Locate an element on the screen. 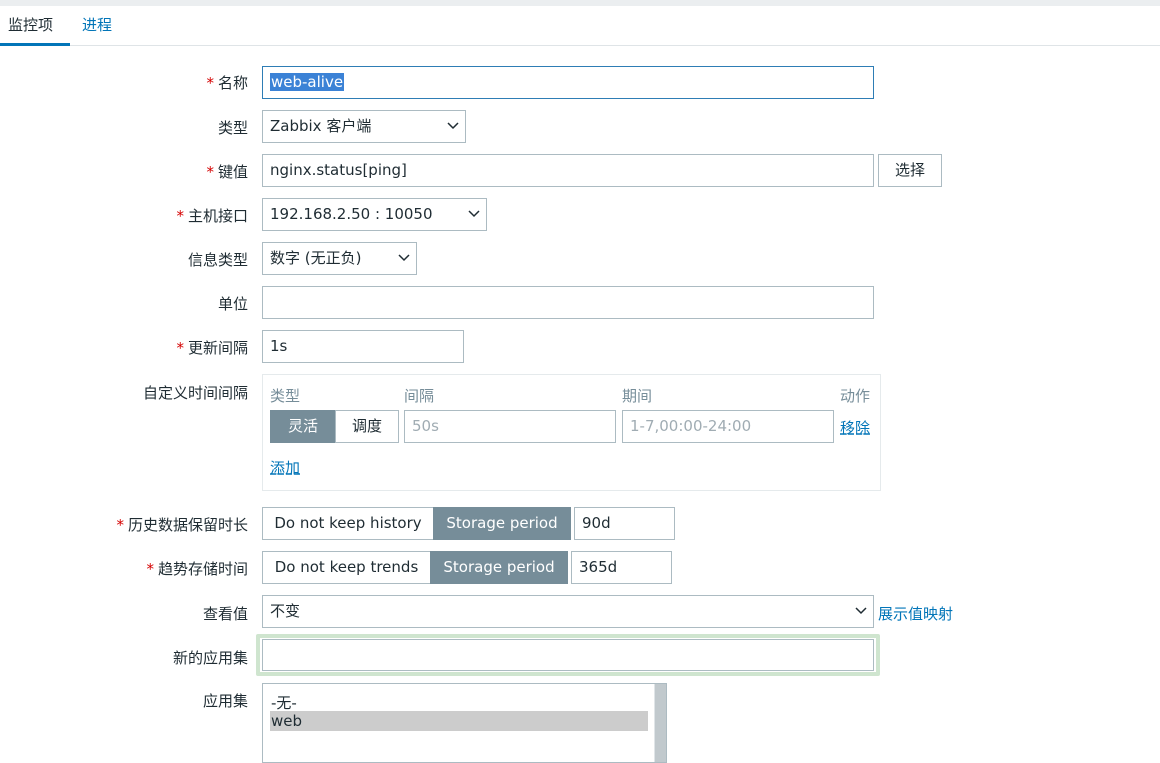 The height and width of the screenshot is (763, 1160). header-interval: 间隔 is located at coordinates (419, 396).